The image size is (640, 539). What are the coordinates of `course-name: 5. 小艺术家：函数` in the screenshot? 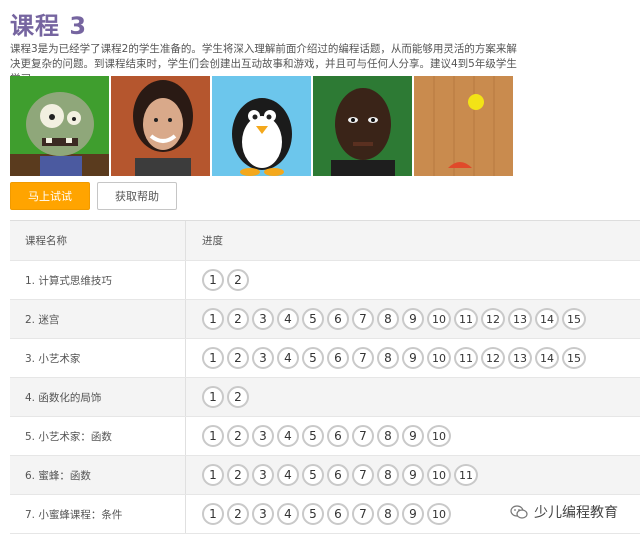 It's located at (98, 436).